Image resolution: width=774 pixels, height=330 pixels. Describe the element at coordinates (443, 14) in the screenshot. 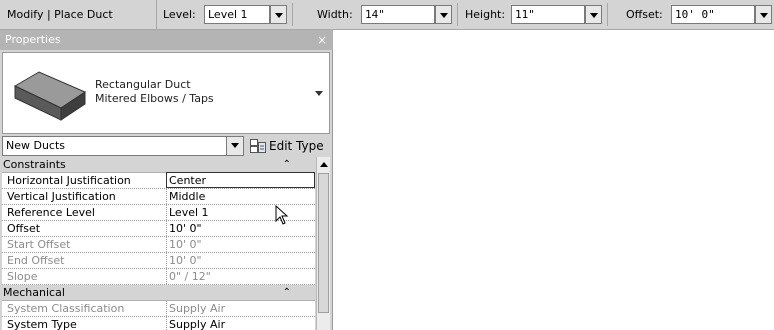

I see `width-dropdown-icon` at that location.